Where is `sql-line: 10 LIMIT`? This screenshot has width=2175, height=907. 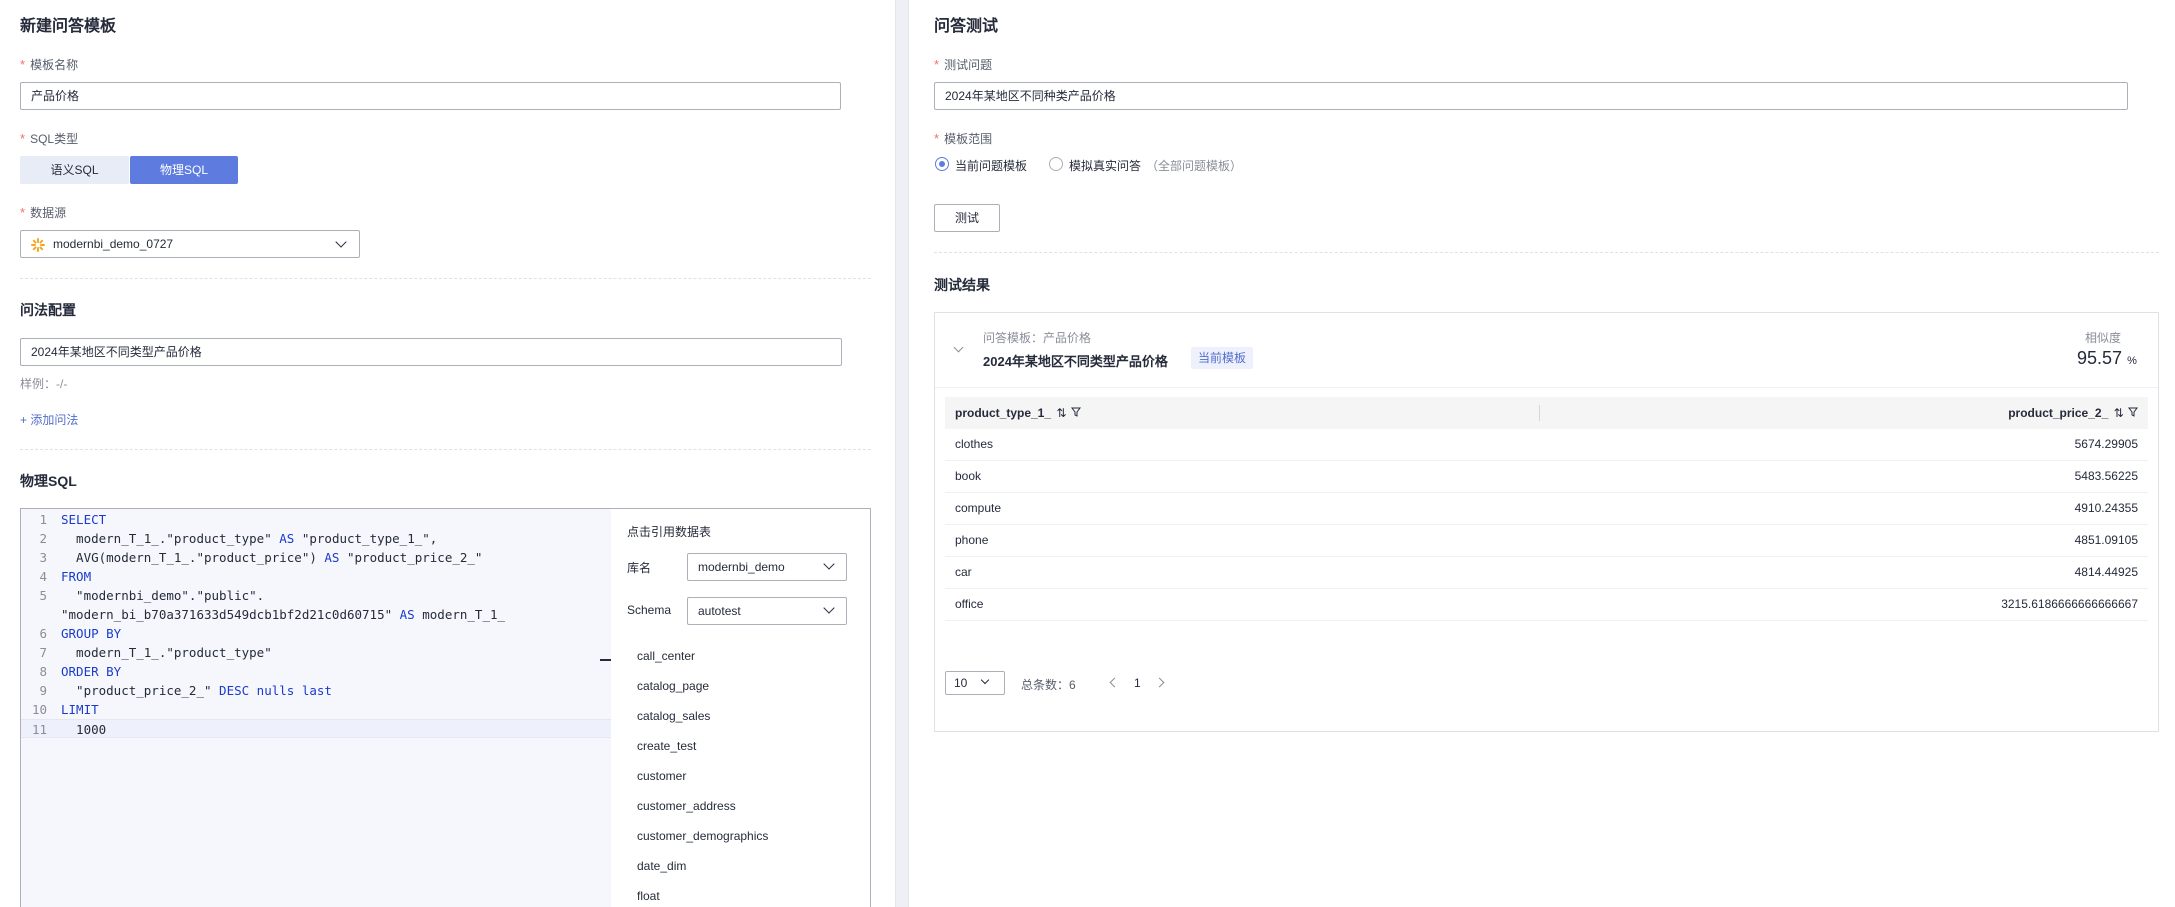 sql-line: 10 LIMIT is located at coordinates (316, 709).